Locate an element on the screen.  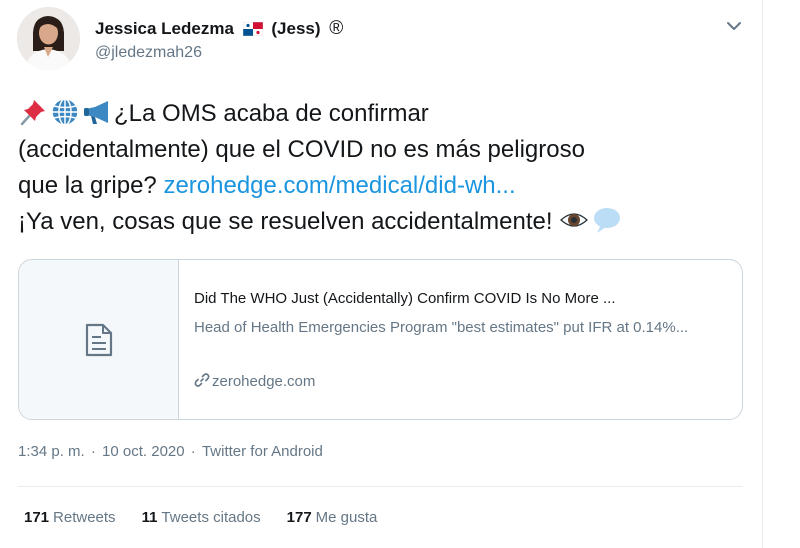
document-icon is located at coordinates (99, 340).